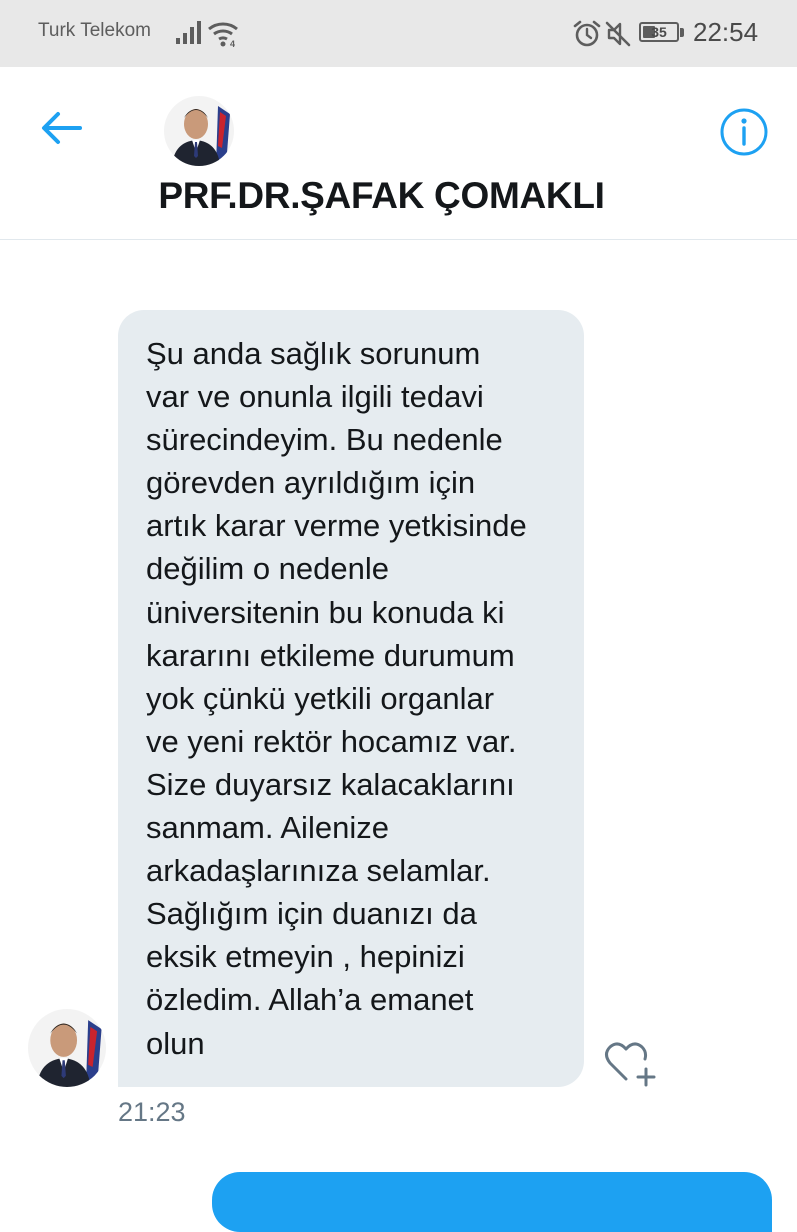  What do you see at coordinates (398, 33) in the screenshot?
I see `status-bar: Turk Telekom 4 35 22:54` at bounding box center [398, 33].